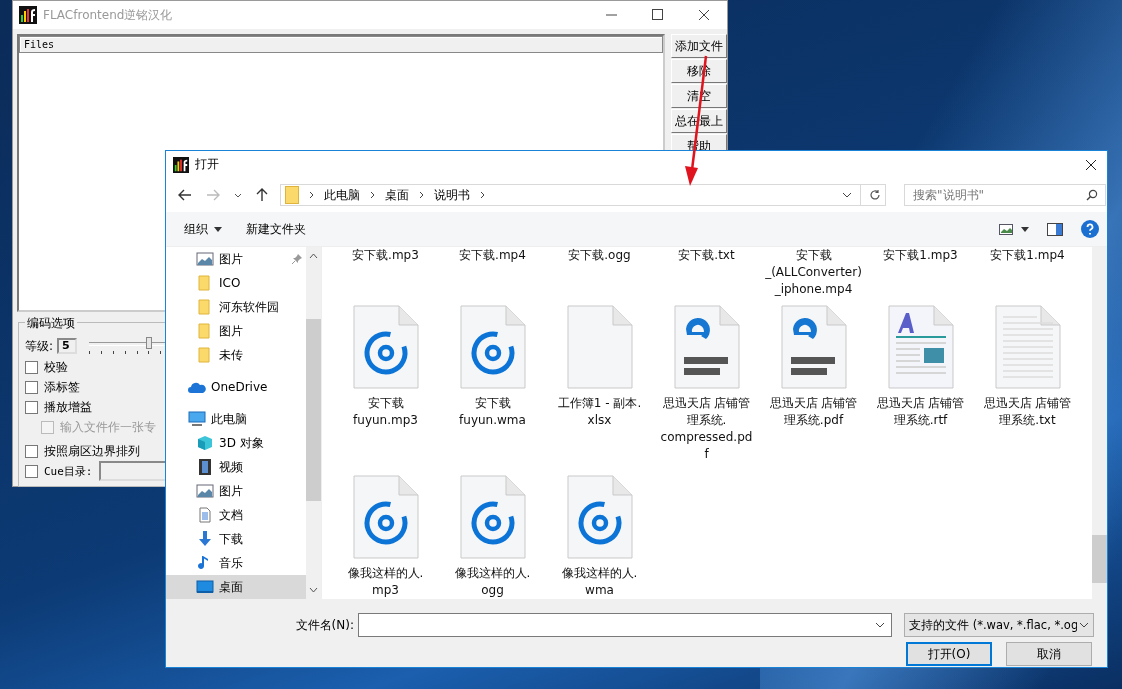 The image size is (1122, 689). Describe the element at coordinates (92, 451) in the screenshot. I see `checkbox-label: 按照扇区边界排列` at that location.